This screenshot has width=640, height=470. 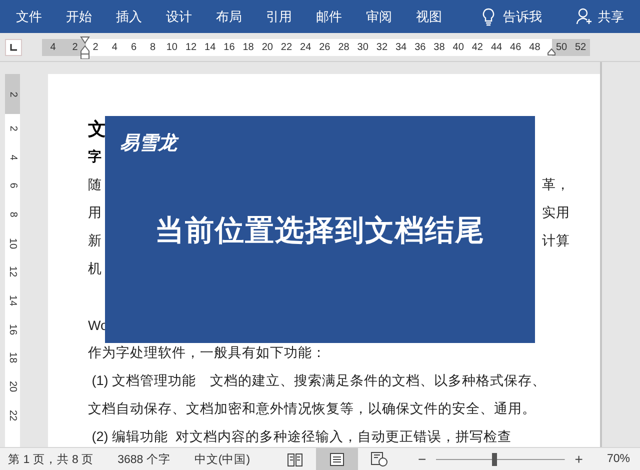 What do you see at coordinates (341, 17) in the screenshot?
I see `ribbon-tab: 邮件` at bounding box center [341, 17].